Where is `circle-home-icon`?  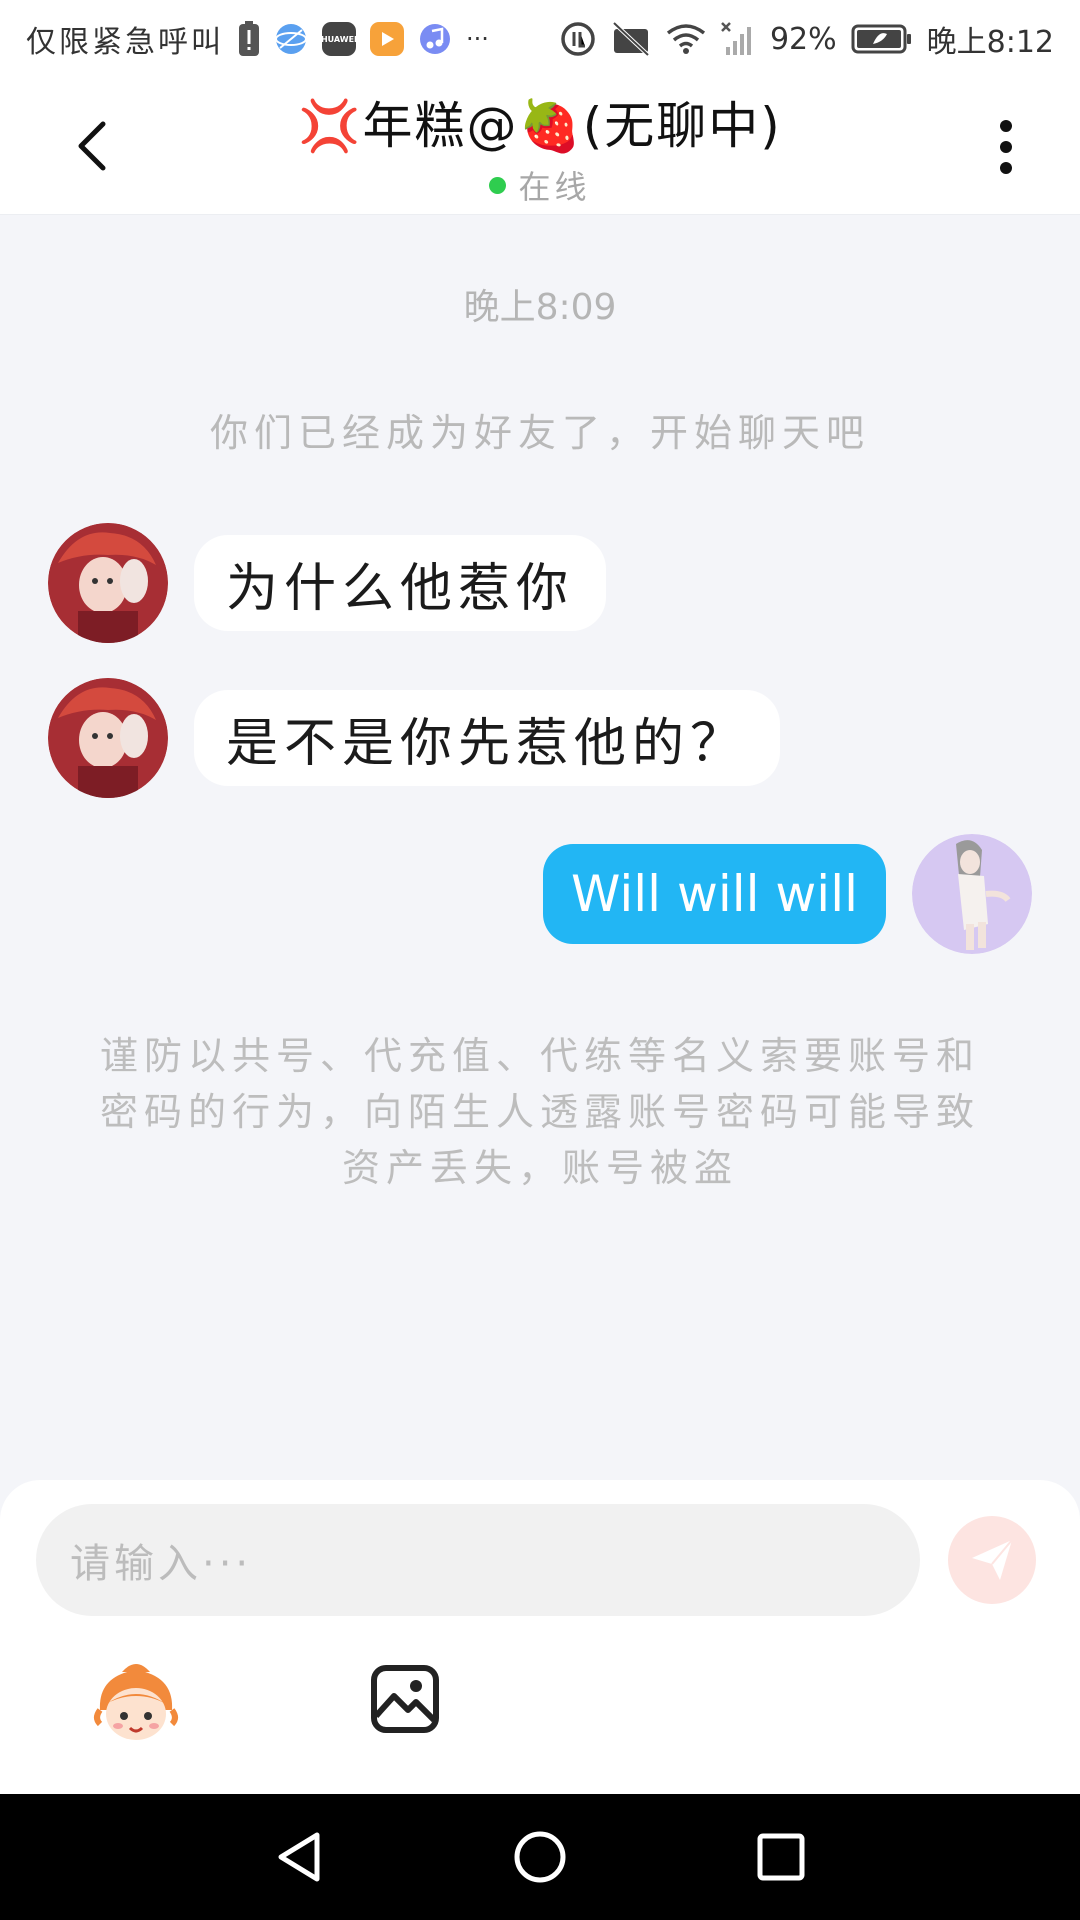 circle-home-icon is located at coordinates (540, 1857).